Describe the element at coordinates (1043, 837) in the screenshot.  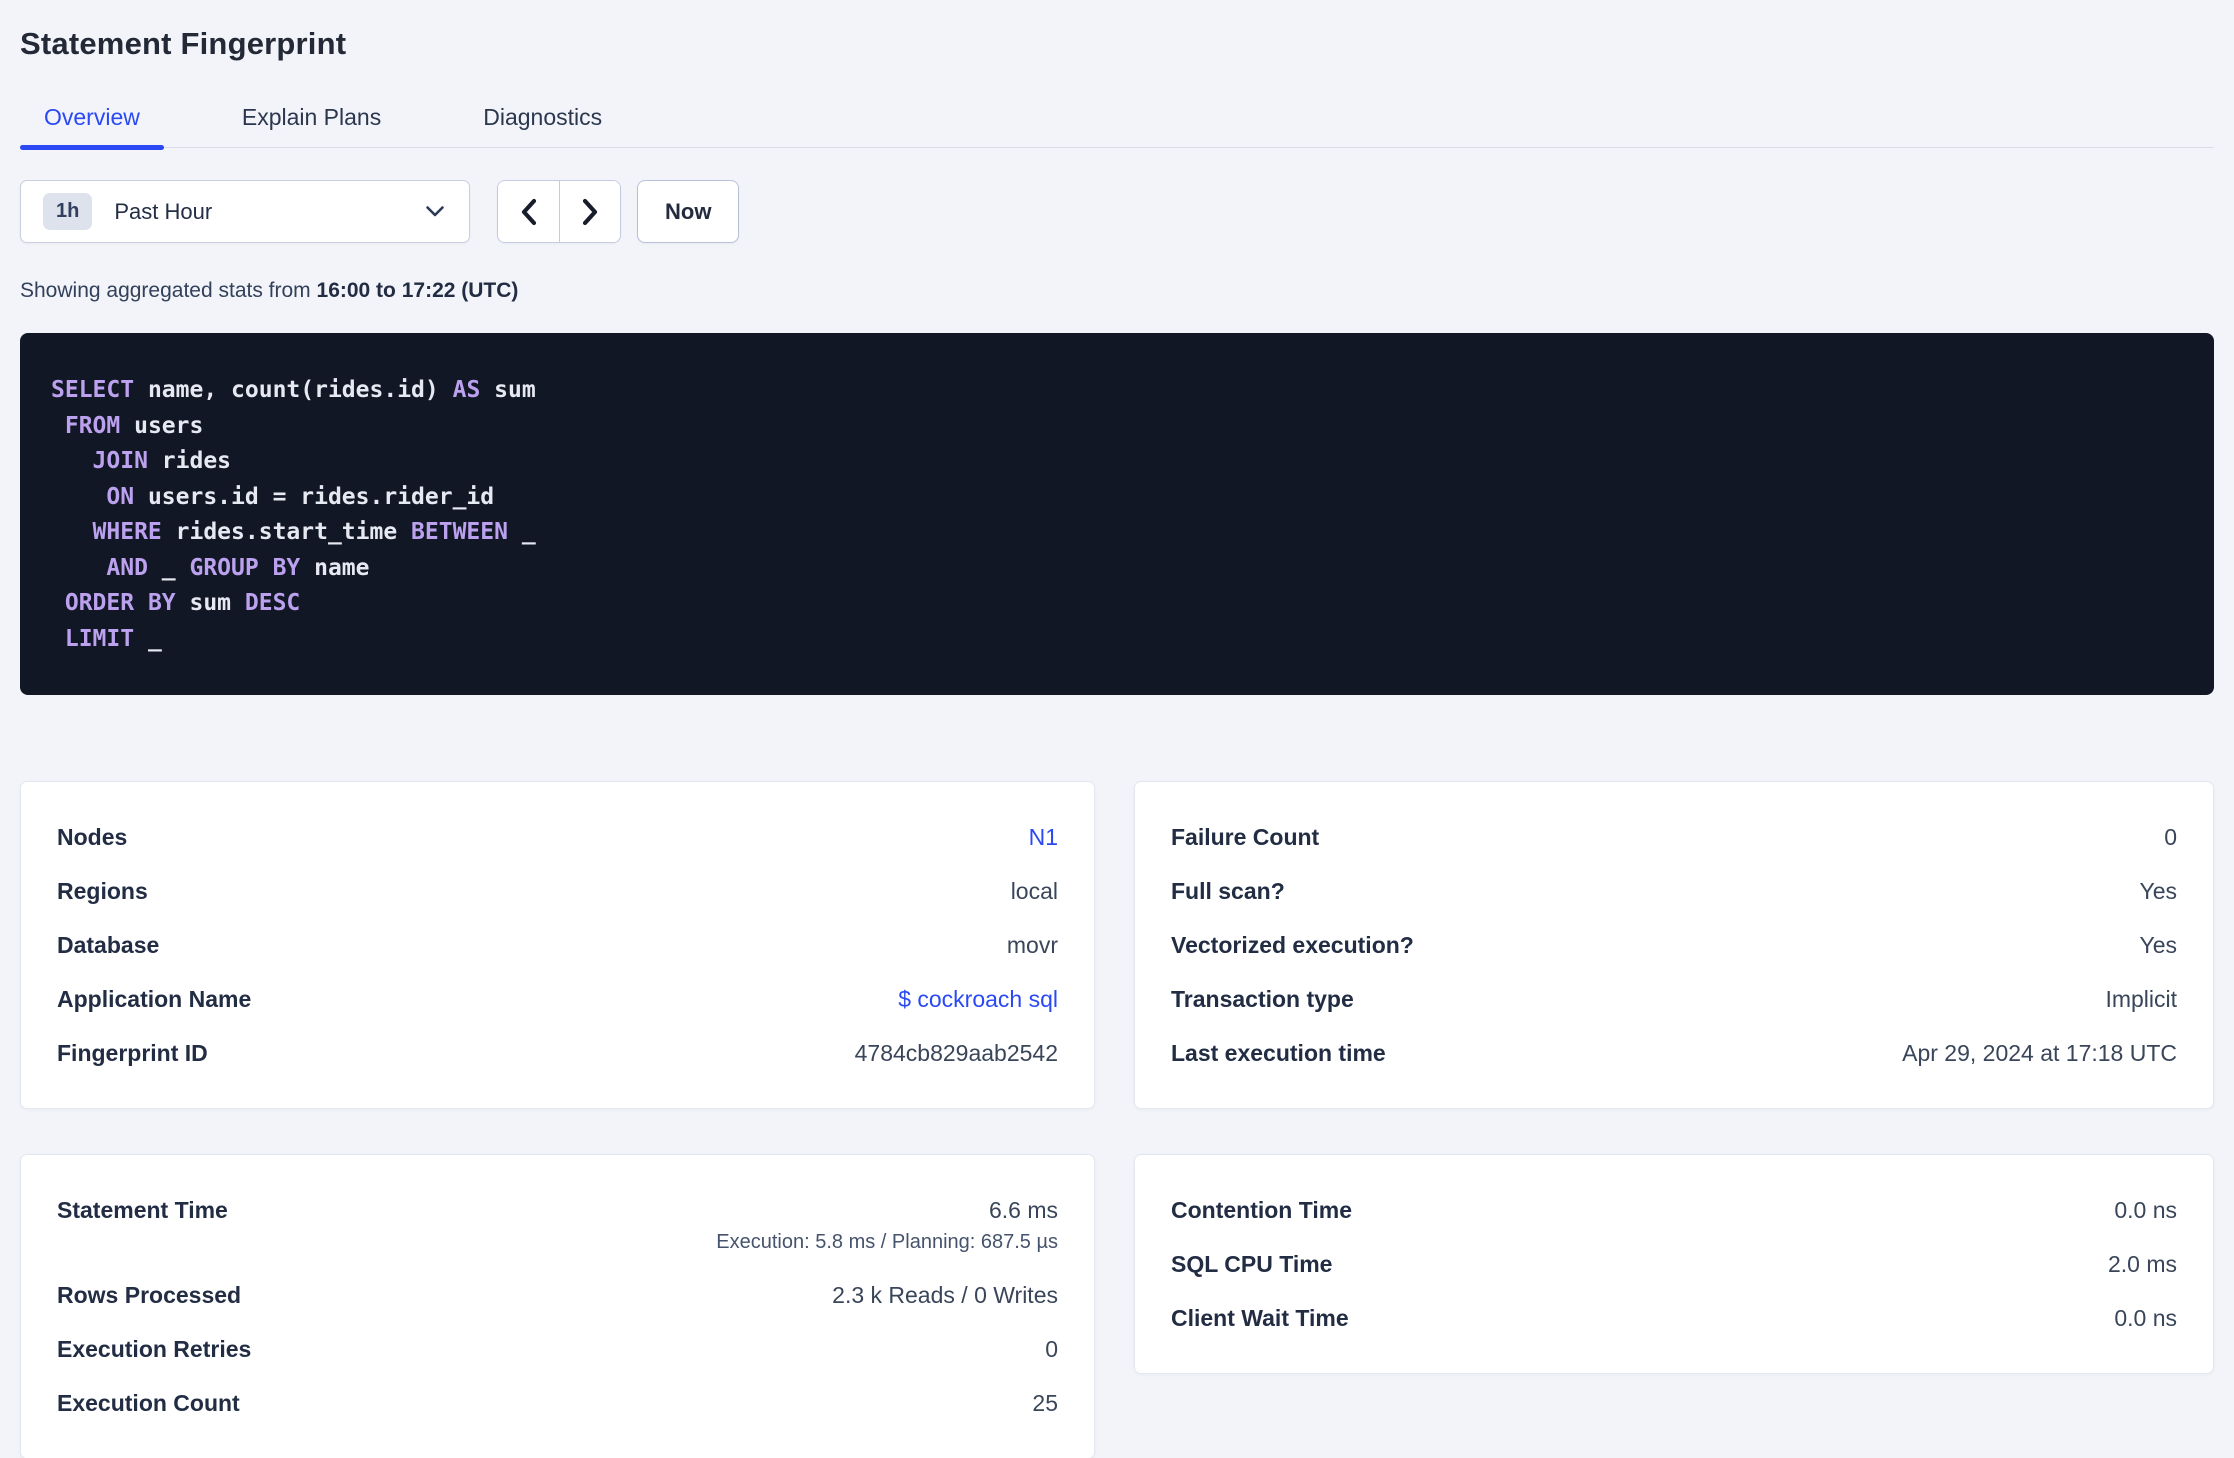
I see `nodes-link: N1` at that location.